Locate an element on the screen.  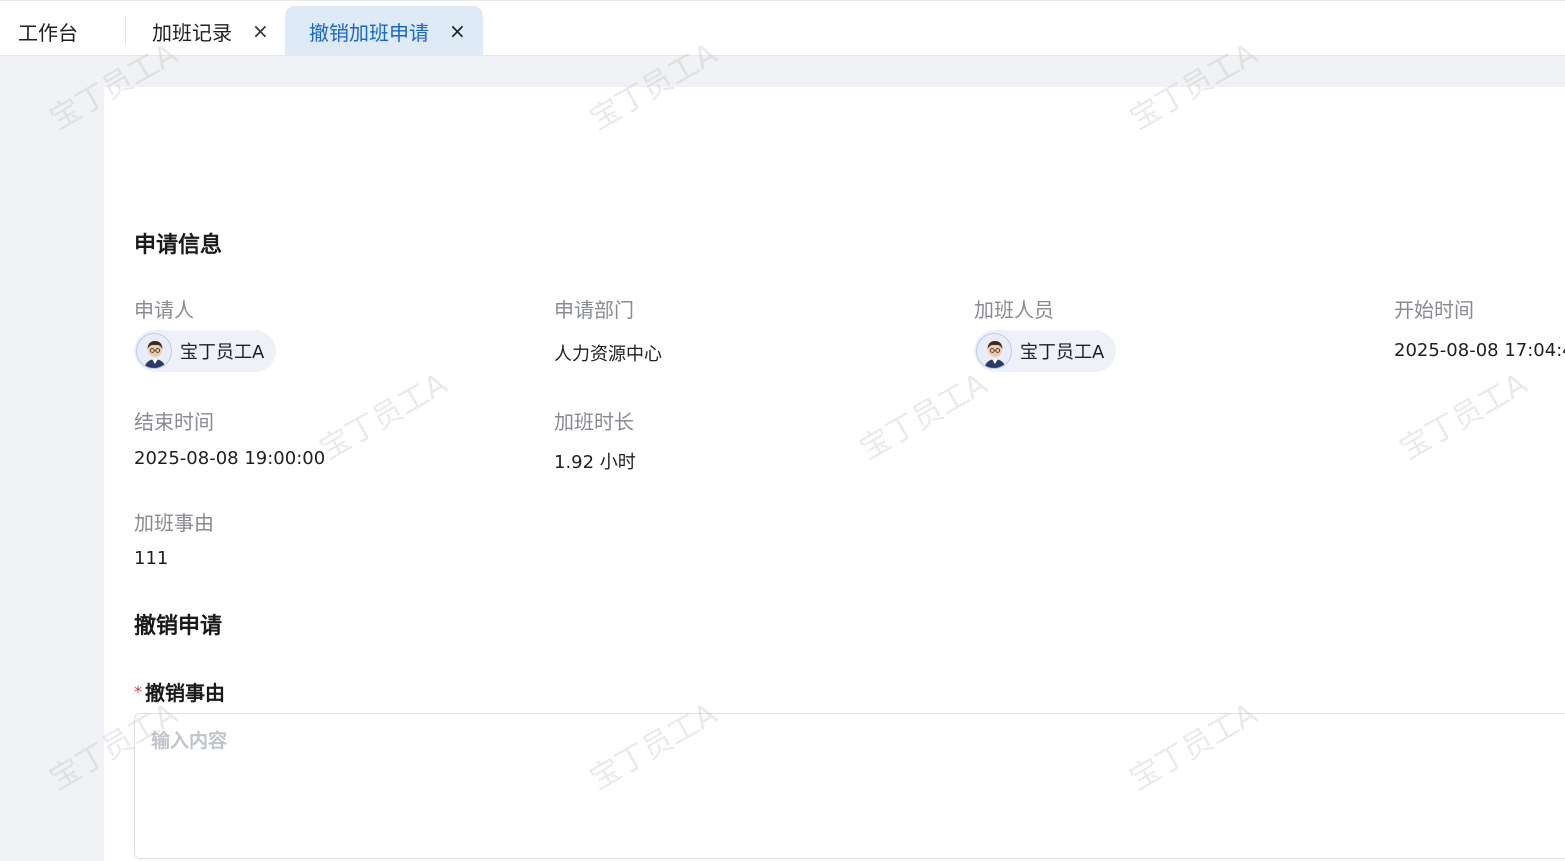
applicant-label: 申请人 is located at coordinates (164, 310).